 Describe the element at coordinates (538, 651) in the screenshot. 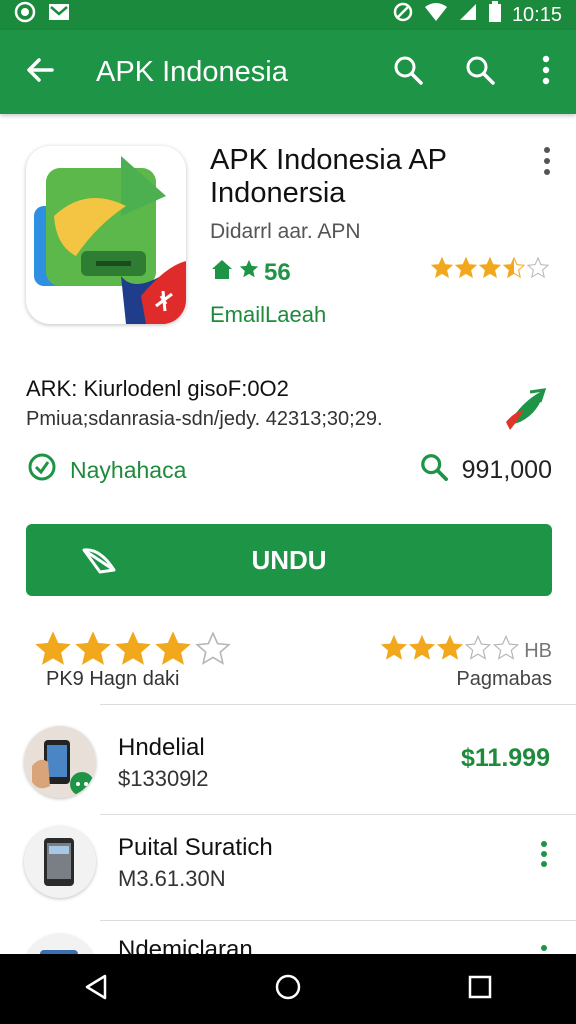

I see `rating-right-badge: HB` at that location.